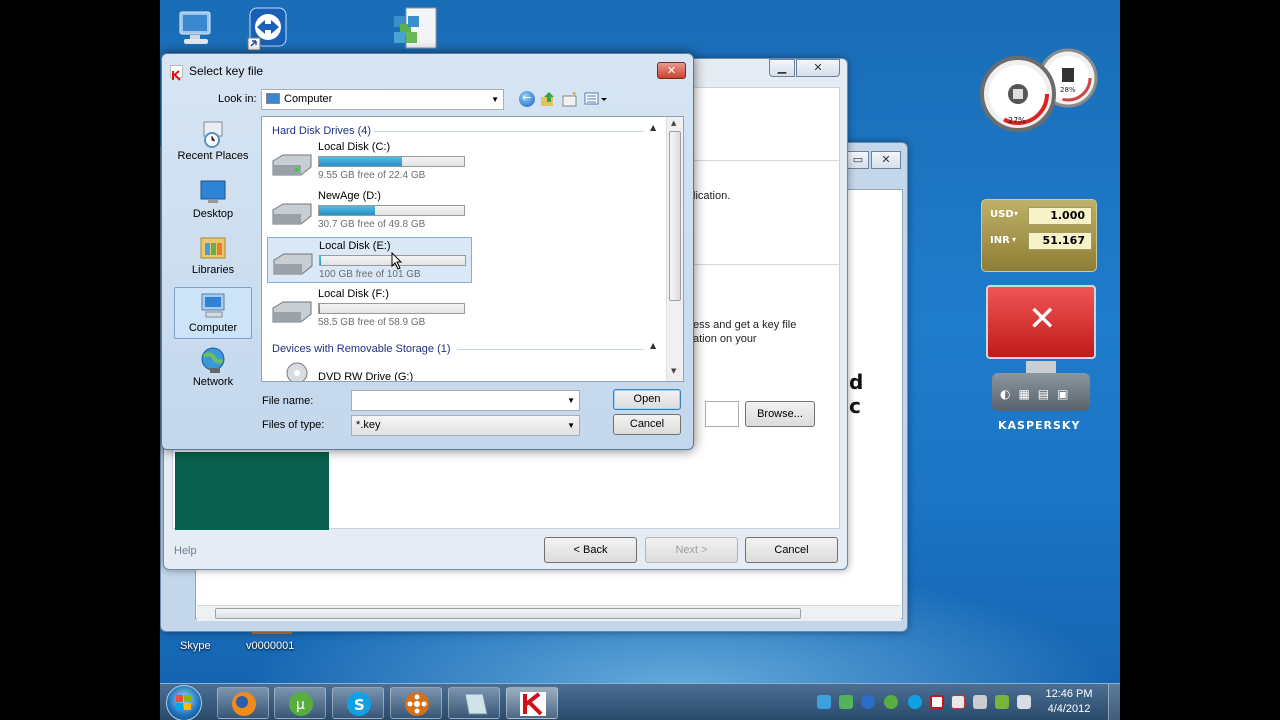 The image size is (1280, 720). Describe the element at coordinates (782, 68) in the screenshot. I see `minimize-button: ▁` at that location.